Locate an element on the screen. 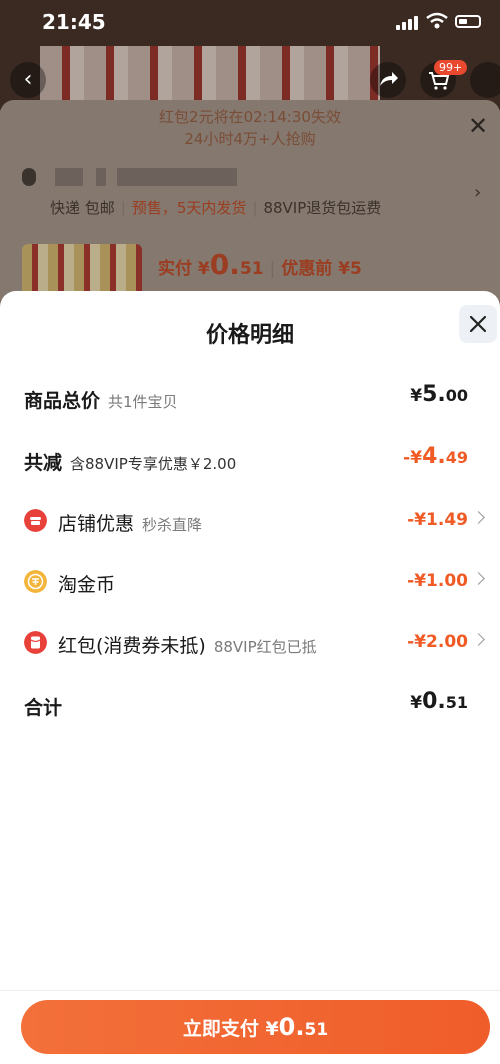 This screenshot has width=500, height=1064. row-grand-total: 合计 ¥0.51 is located at coordinates (250, 705).